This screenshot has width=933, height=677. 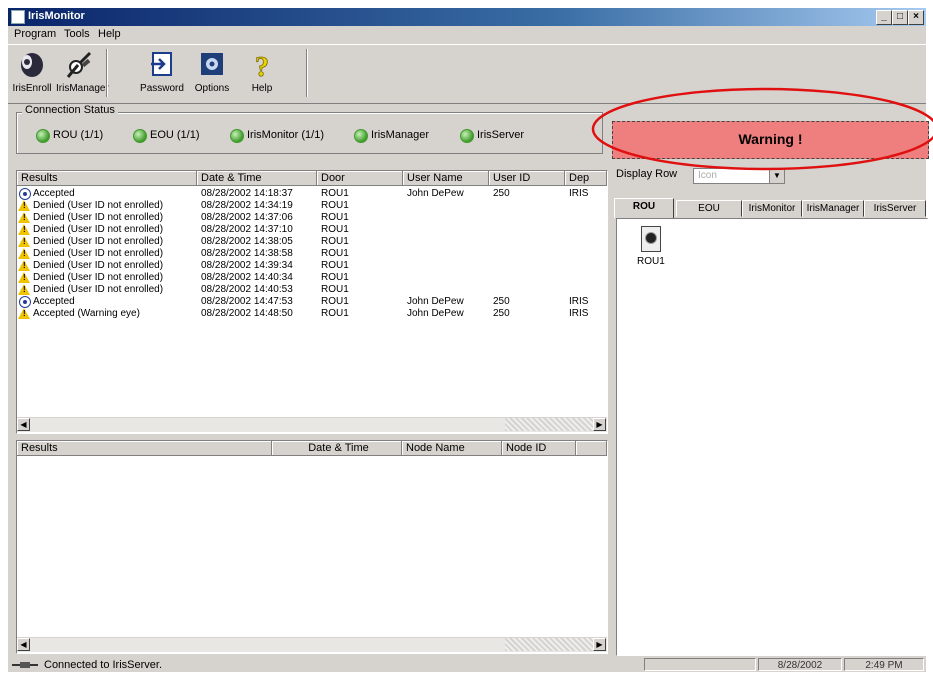 What do you see at coordinates (247, 265) in the screenshot?
I see `cell-datetime: 08/28/2002 14:39:34` at bounding box center [247, 265].